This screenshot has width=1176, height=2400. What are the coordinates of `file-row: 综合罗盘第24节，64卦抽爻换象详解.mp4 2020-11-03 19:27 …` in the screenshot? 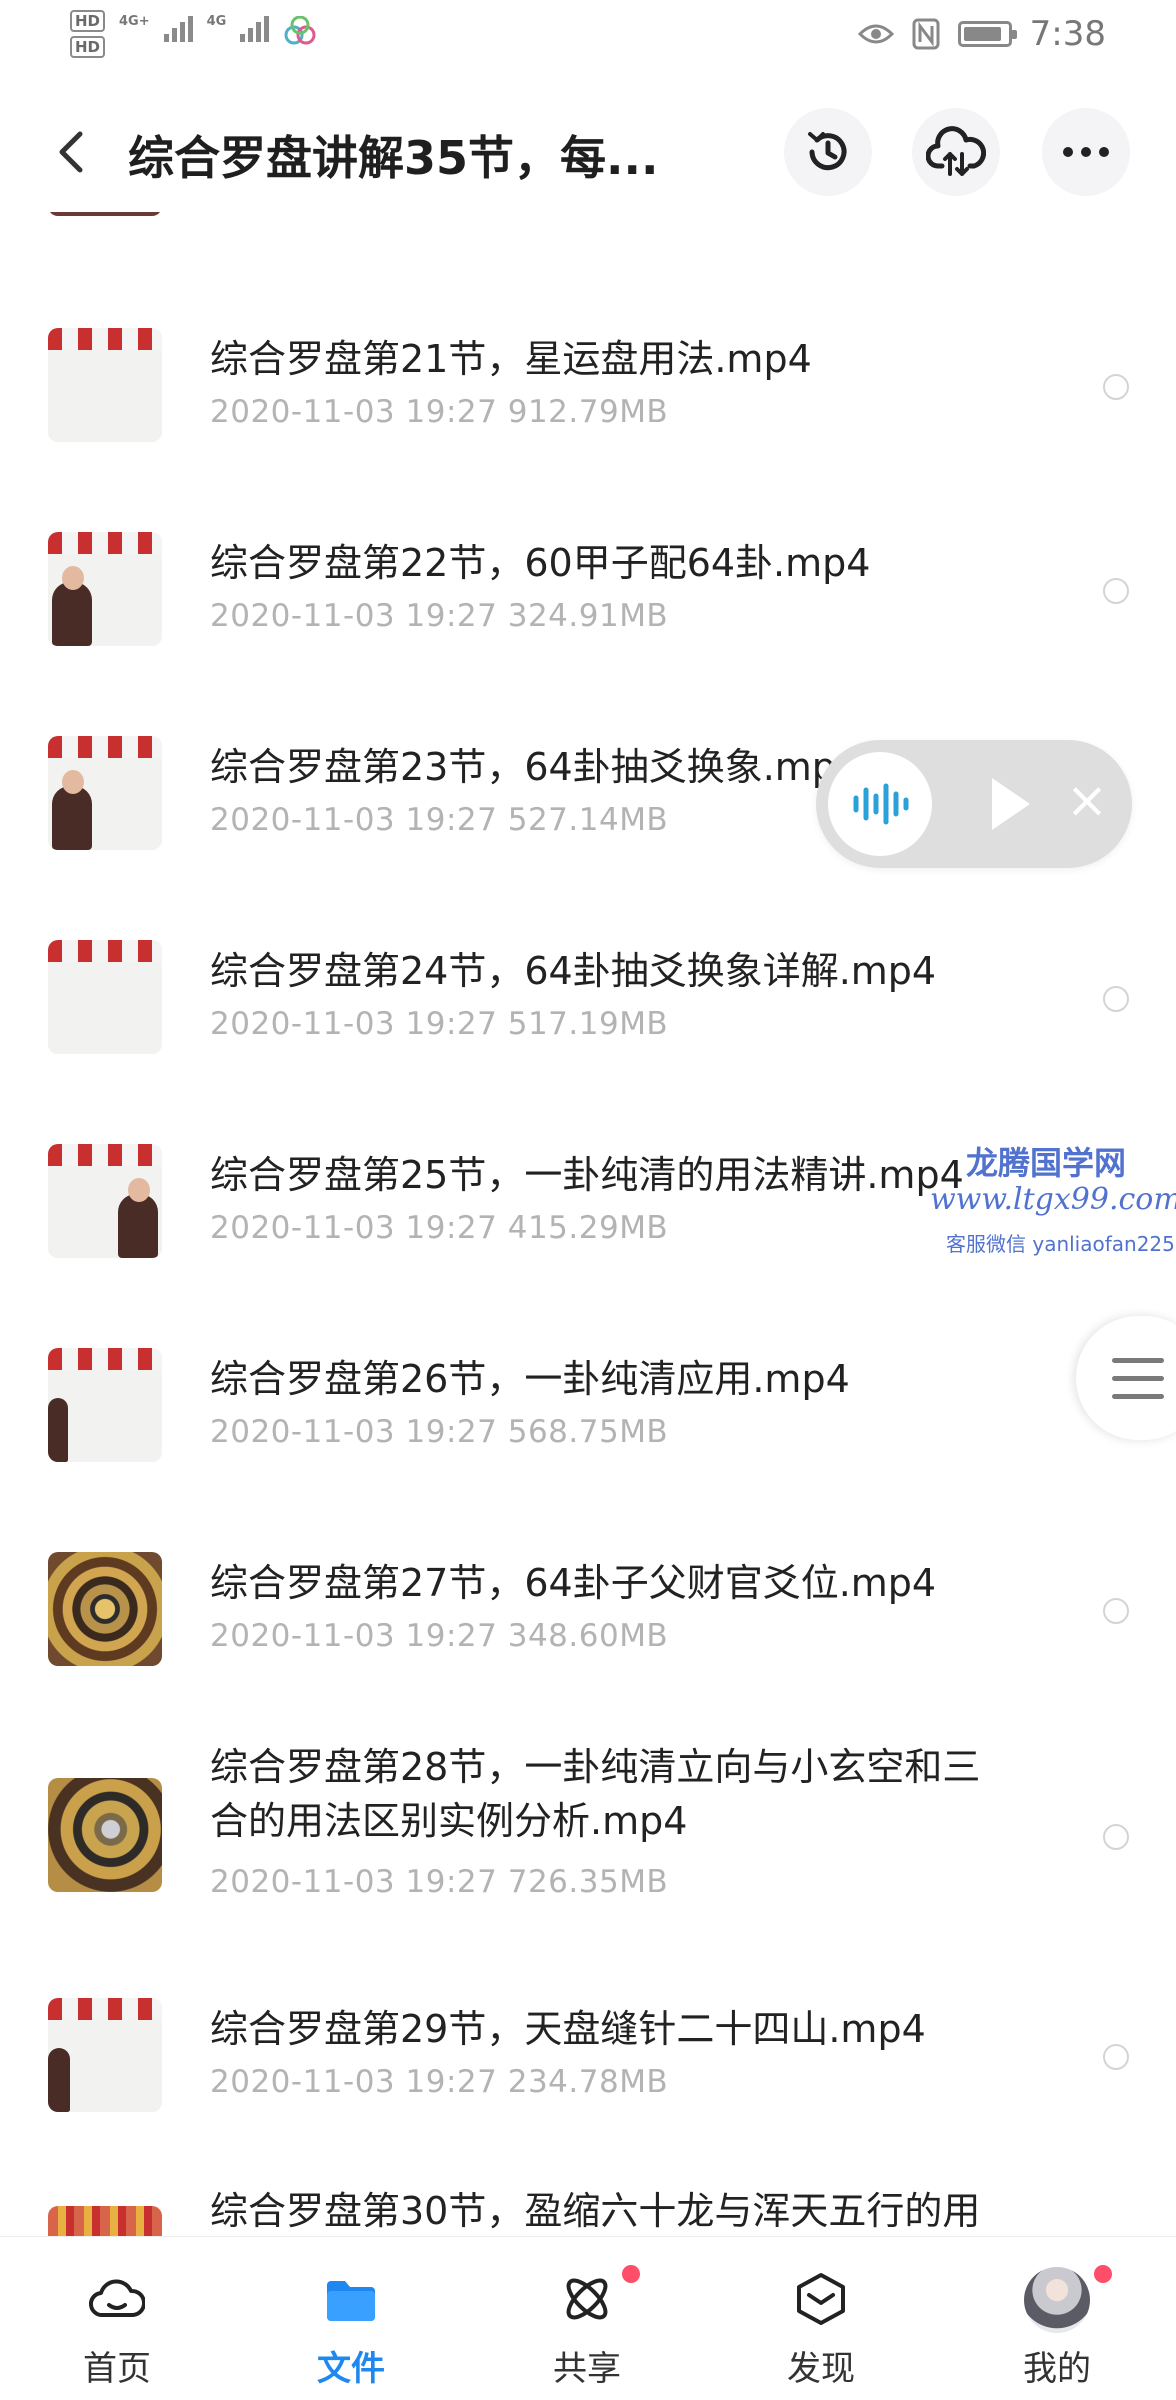 It's located at (588, 1014).